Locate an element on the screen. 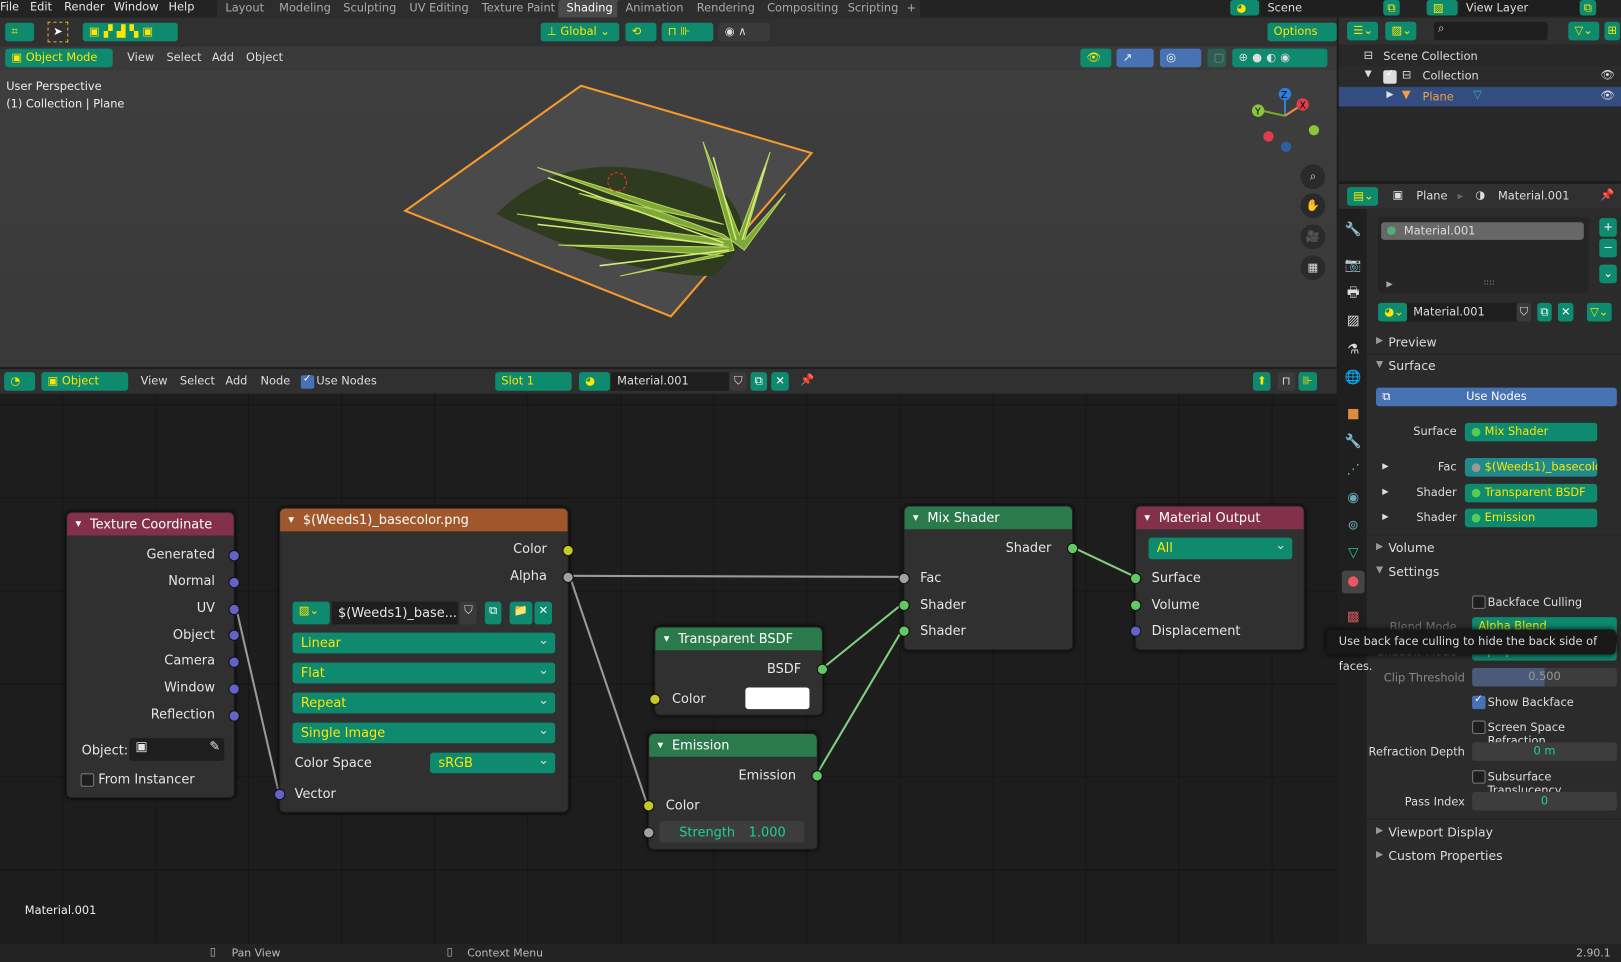 The image size is (1621, 962). socket-emission-out is located at coordinates (817, 776).